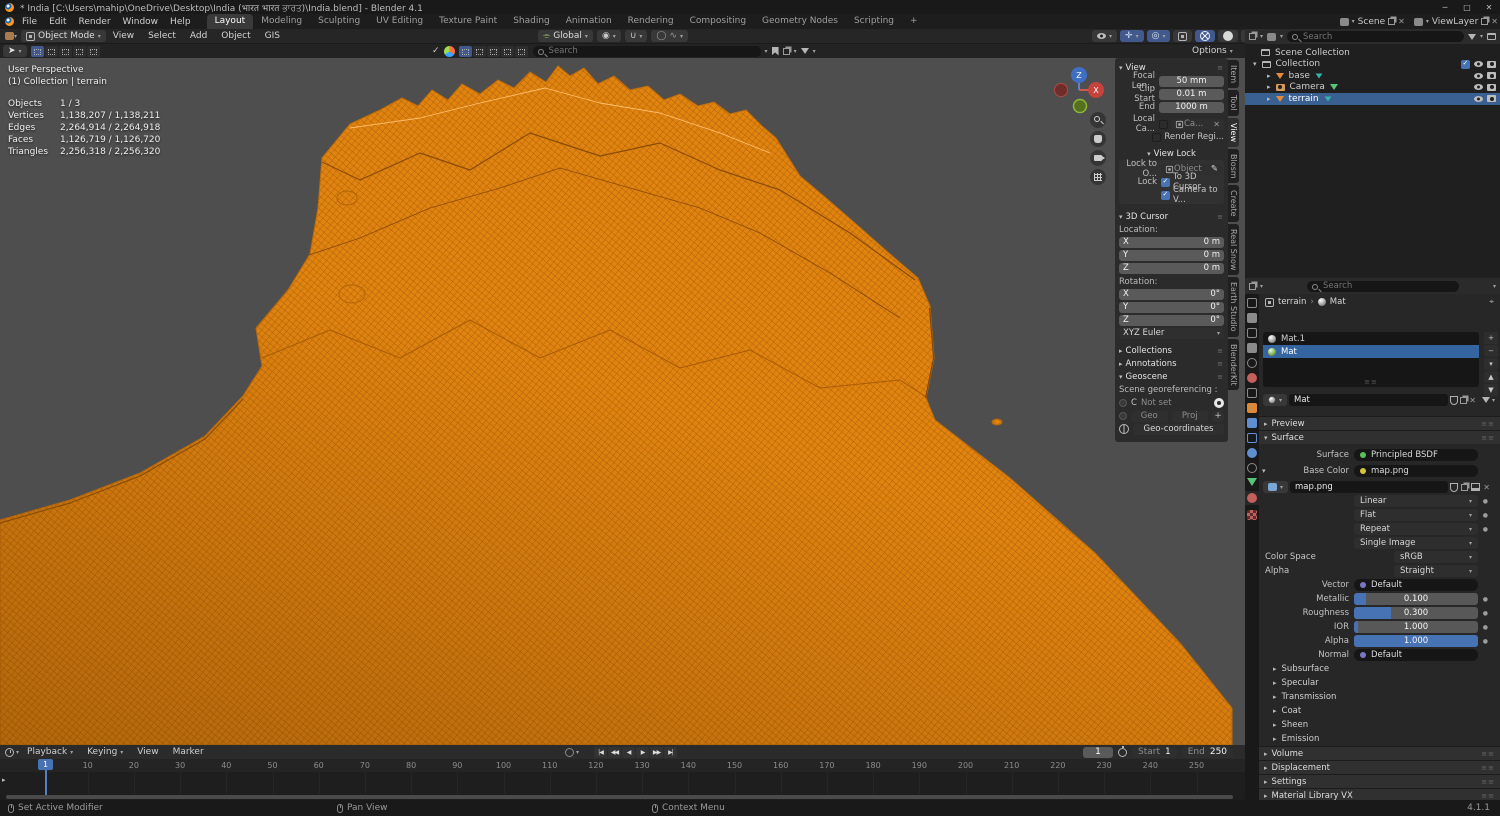  What do you see at coordinates (1218, 416) in the screenshot?
I see `add-crs-button: +` at bounding box center [1218, 416].